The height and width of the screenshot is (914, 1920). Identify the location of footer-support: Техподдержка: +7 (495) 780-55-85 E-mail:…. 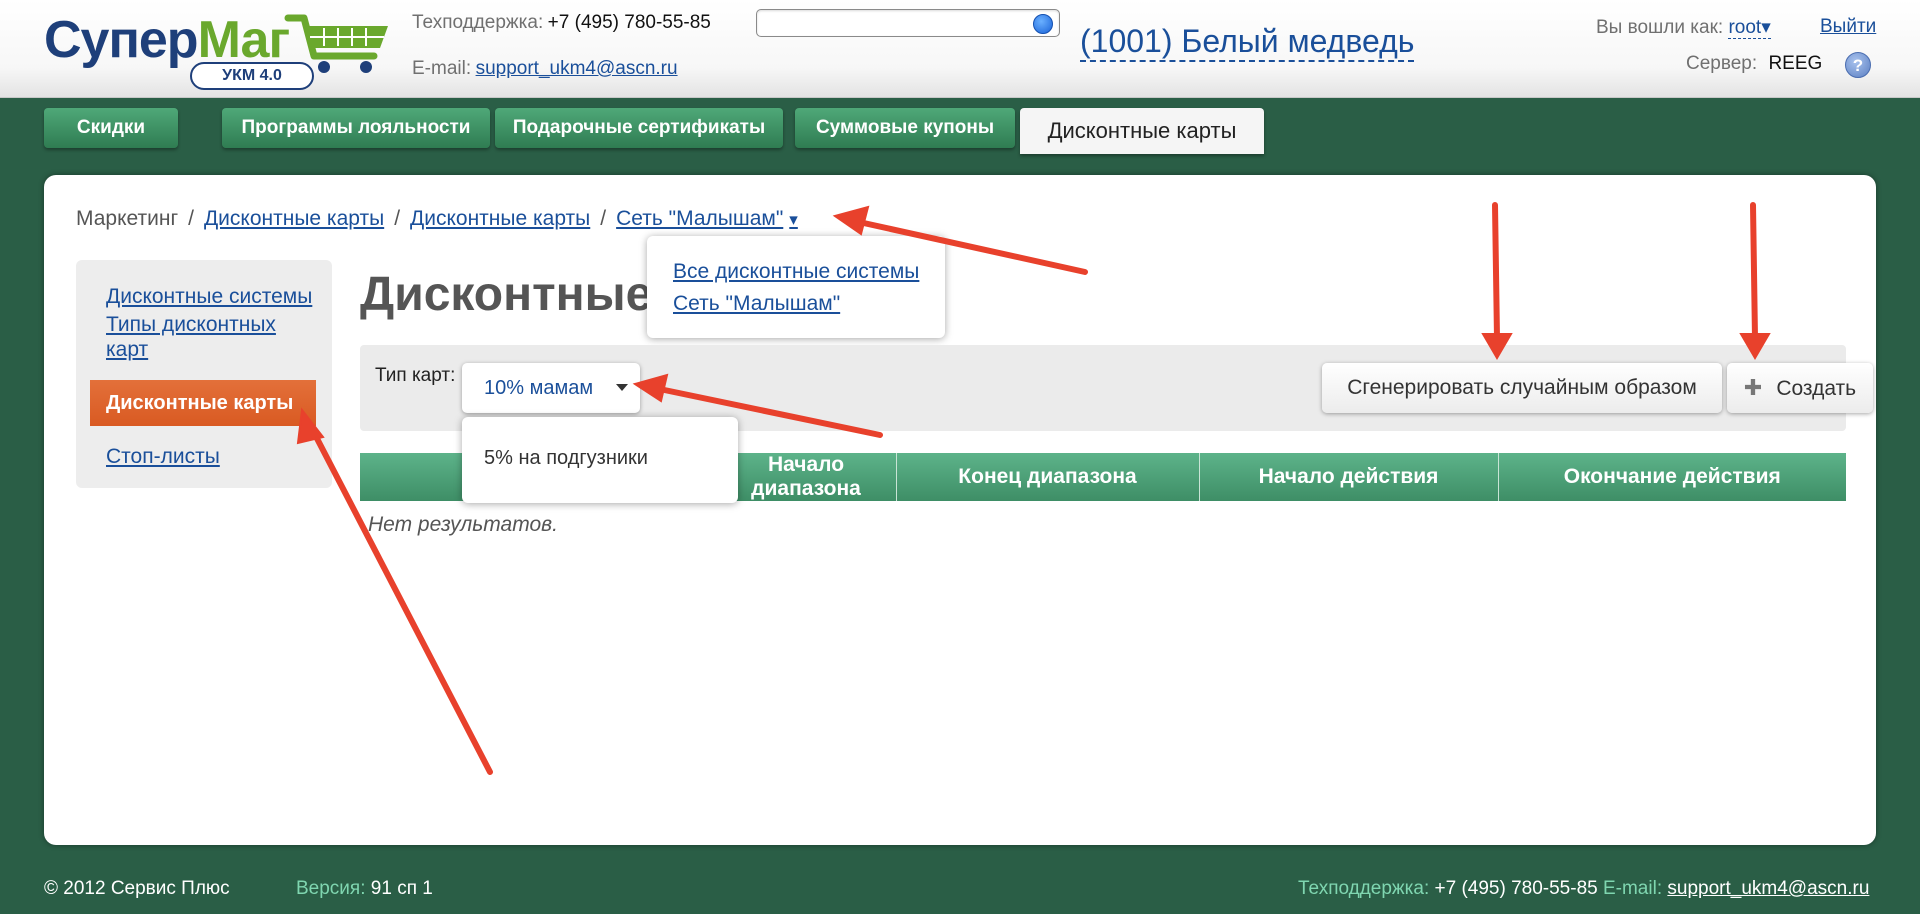
(1584, 888).